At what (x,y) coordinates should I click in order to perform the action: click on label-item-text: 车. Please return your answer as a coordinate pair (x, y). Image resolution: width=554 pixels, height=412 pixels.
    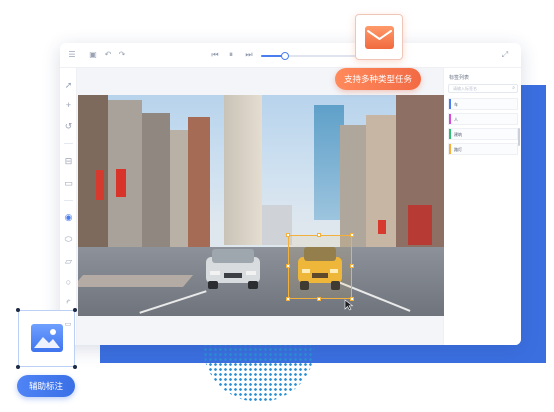
    Looking at the image, I should click on (456, 104).